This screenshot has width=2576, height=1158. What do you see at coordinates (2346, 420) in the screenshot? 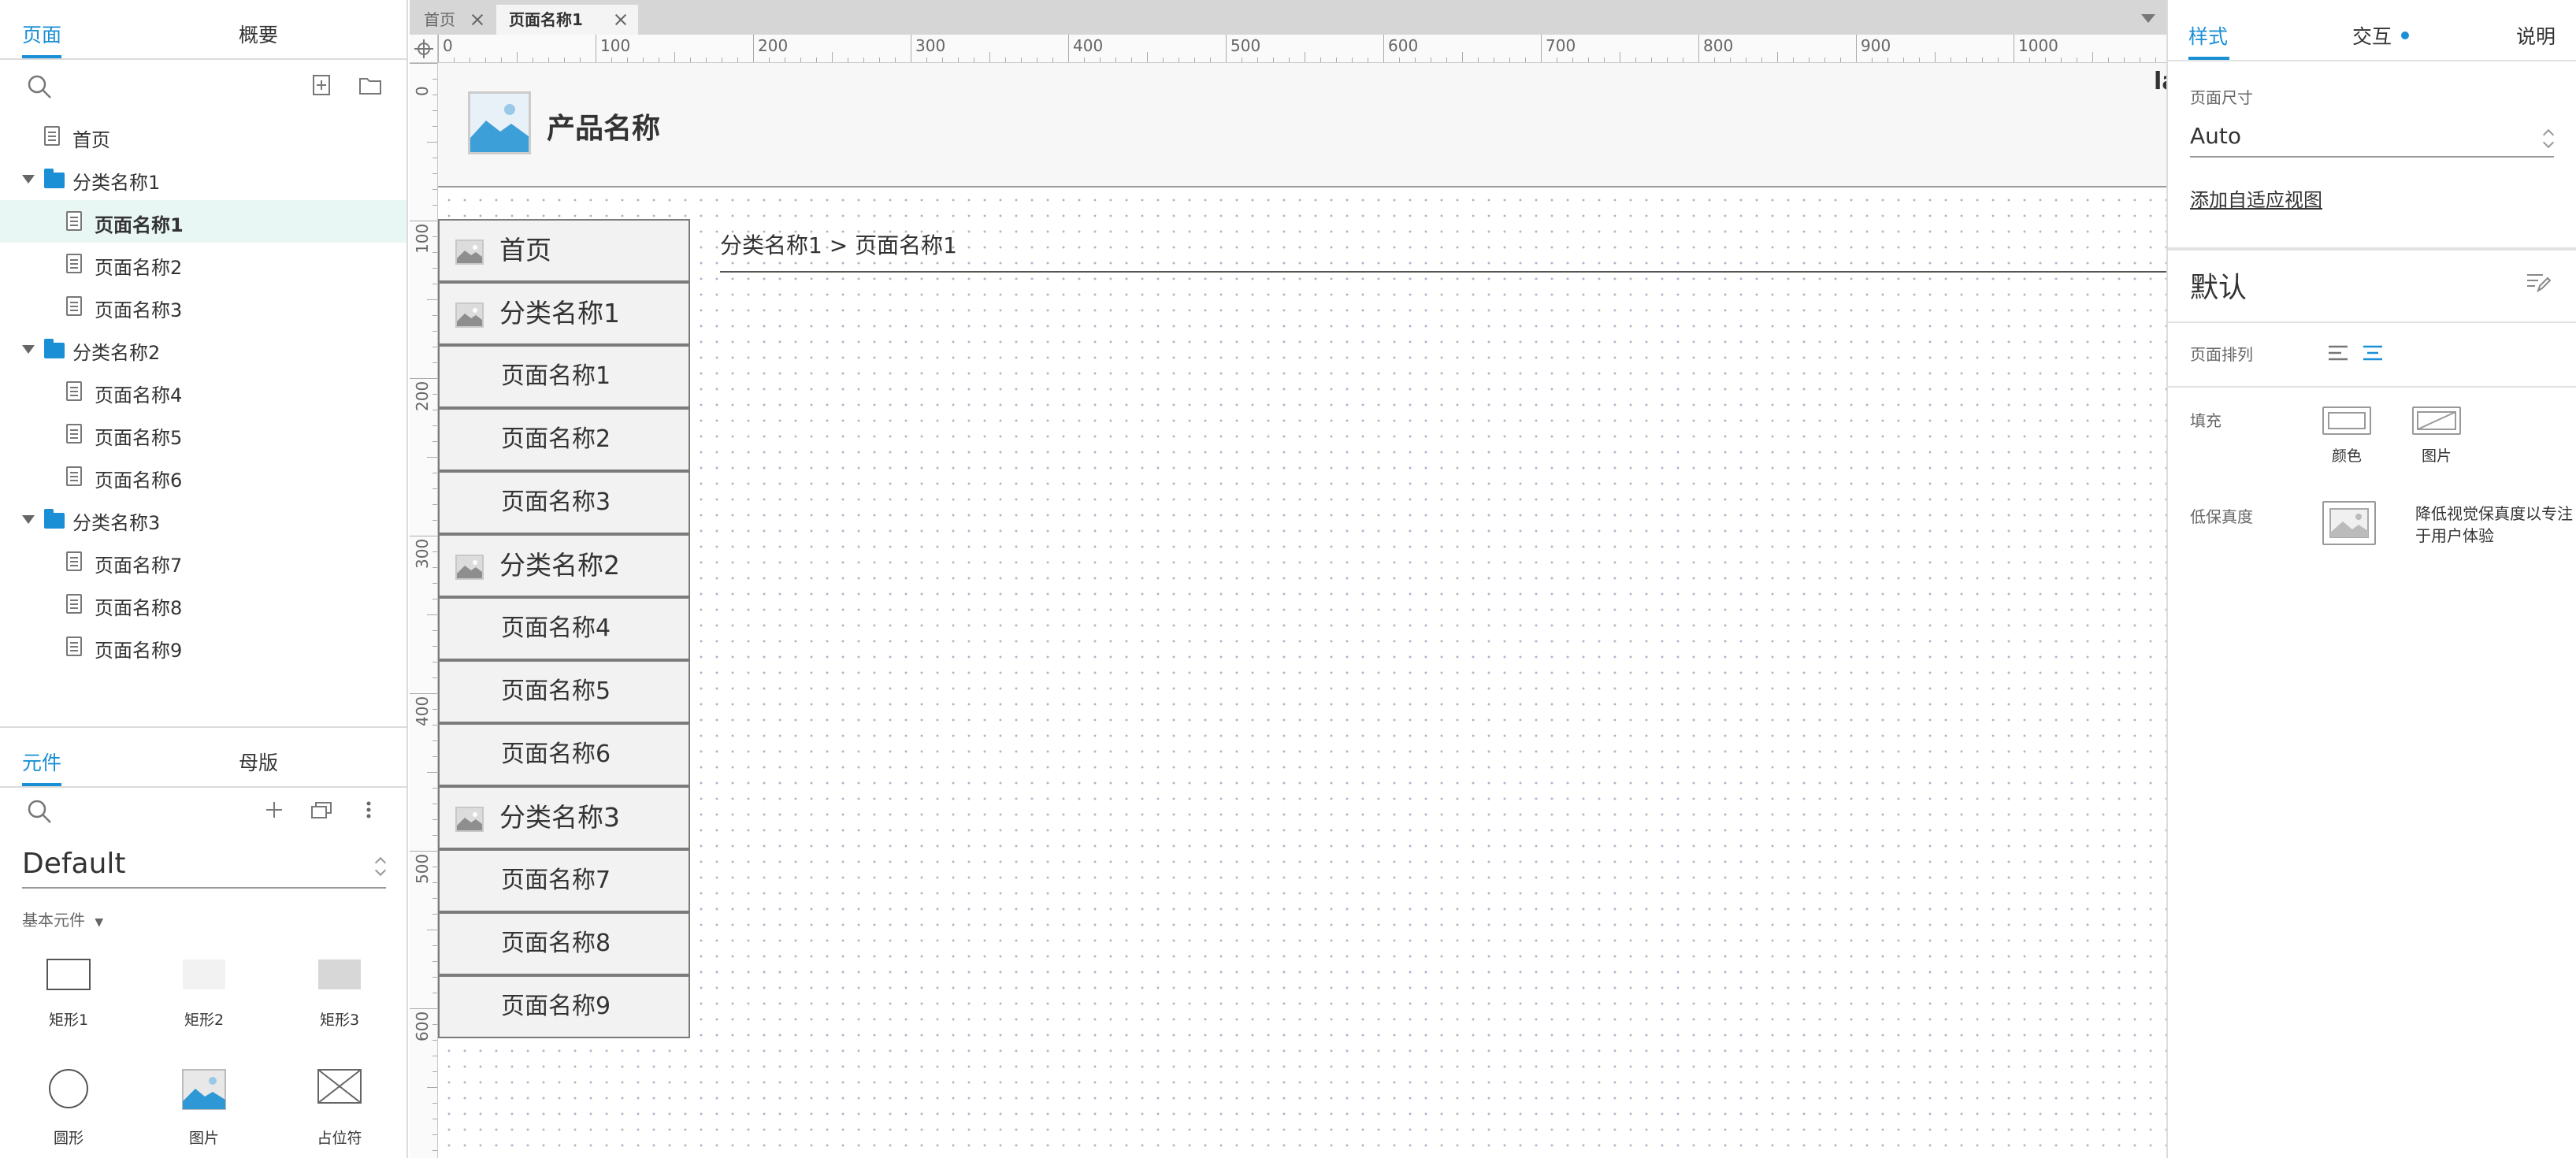
I see `fill-color-swatch` at bounding box center [2346, 420].